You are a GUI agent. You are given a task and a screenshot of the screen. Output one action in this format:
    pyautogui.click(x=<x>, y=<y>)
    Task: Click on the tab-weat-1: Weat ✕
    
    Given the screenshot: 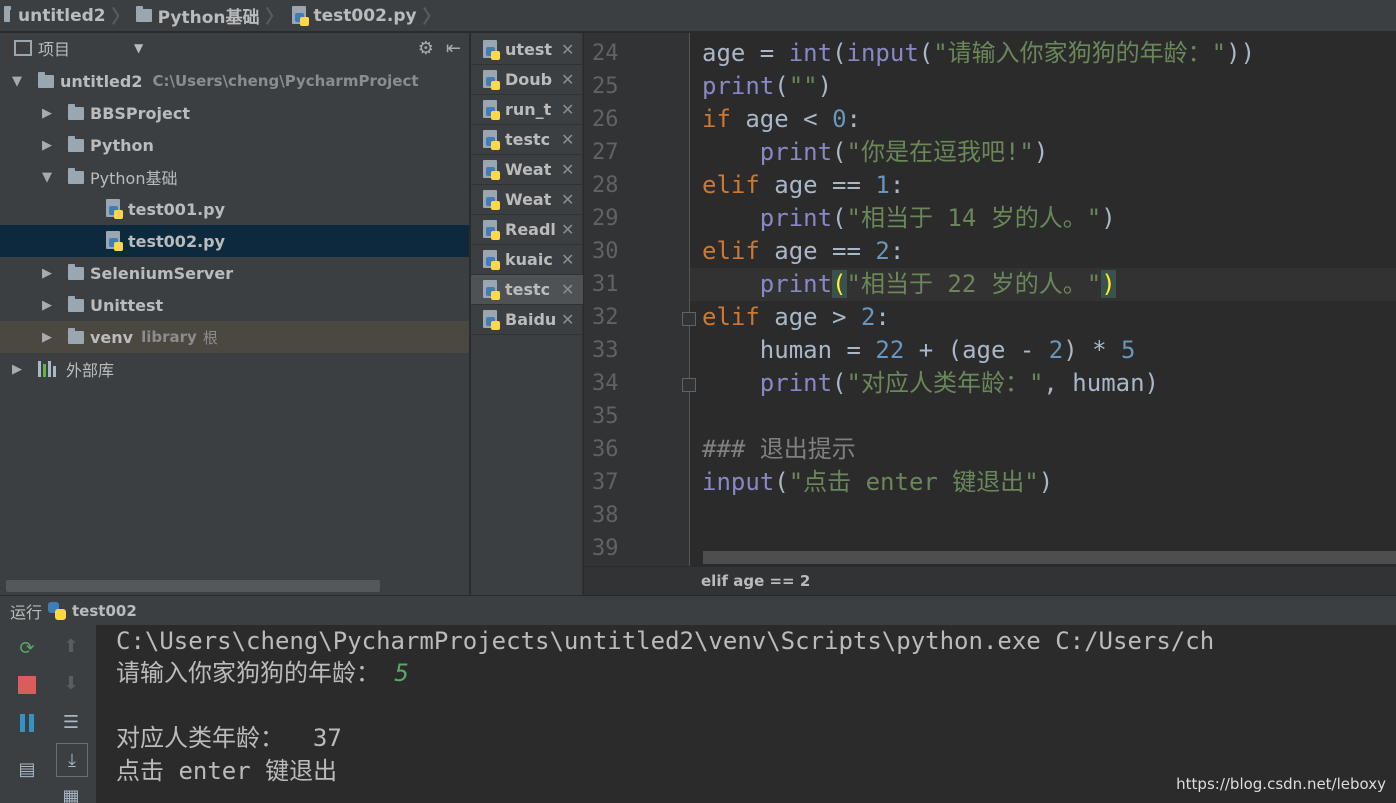 What is the action you would take?
    pyautogui.click(x=527, y=170)
    